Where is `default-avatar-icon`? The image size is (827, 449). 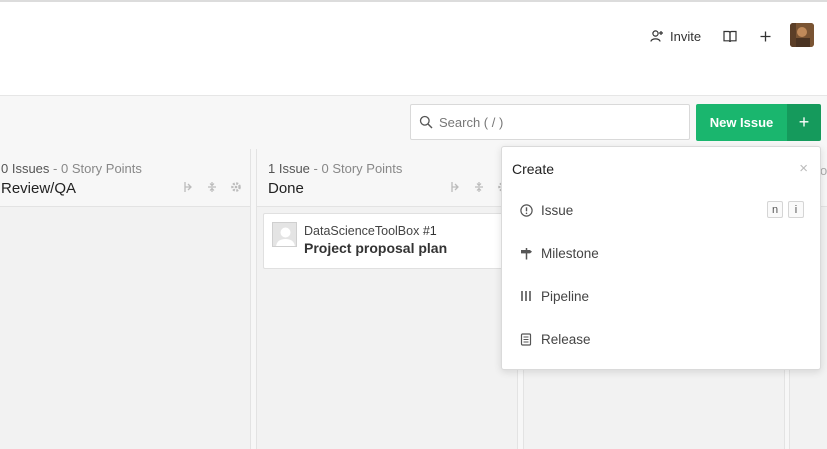 default-avatar-icon is located at coordinates (284, 234).